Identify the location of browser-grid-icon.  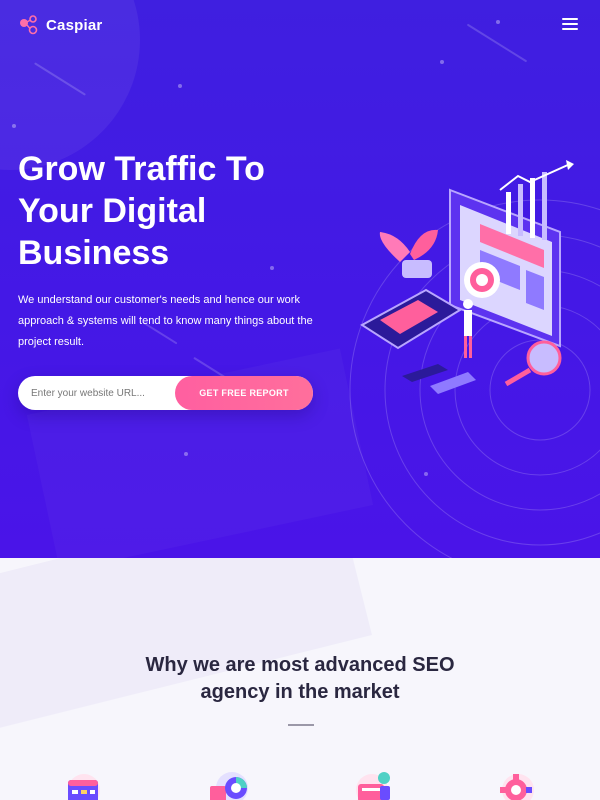
(84, 787).